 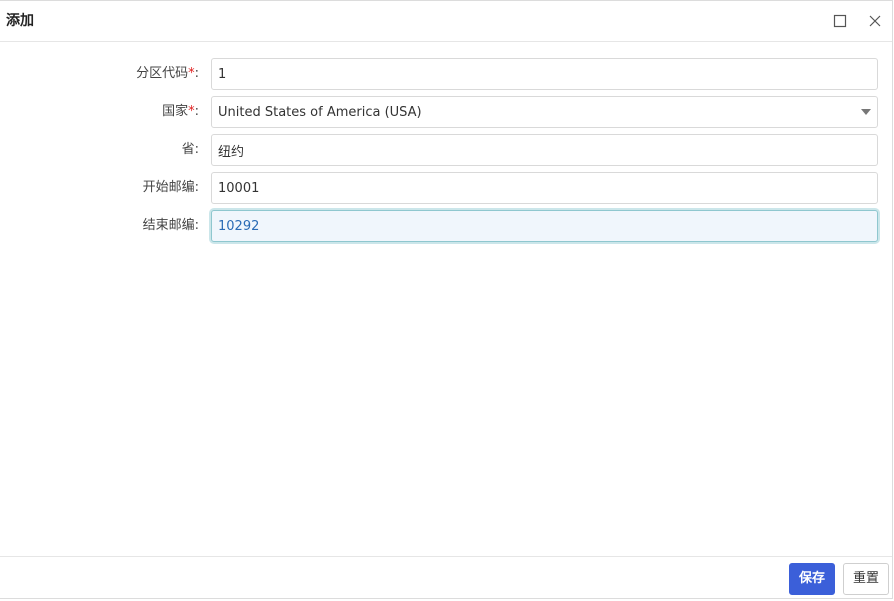 What do you see at coordinates (544, 74) in the screenshot?
I see `partition-code-input` at bounding box center [544, 74].